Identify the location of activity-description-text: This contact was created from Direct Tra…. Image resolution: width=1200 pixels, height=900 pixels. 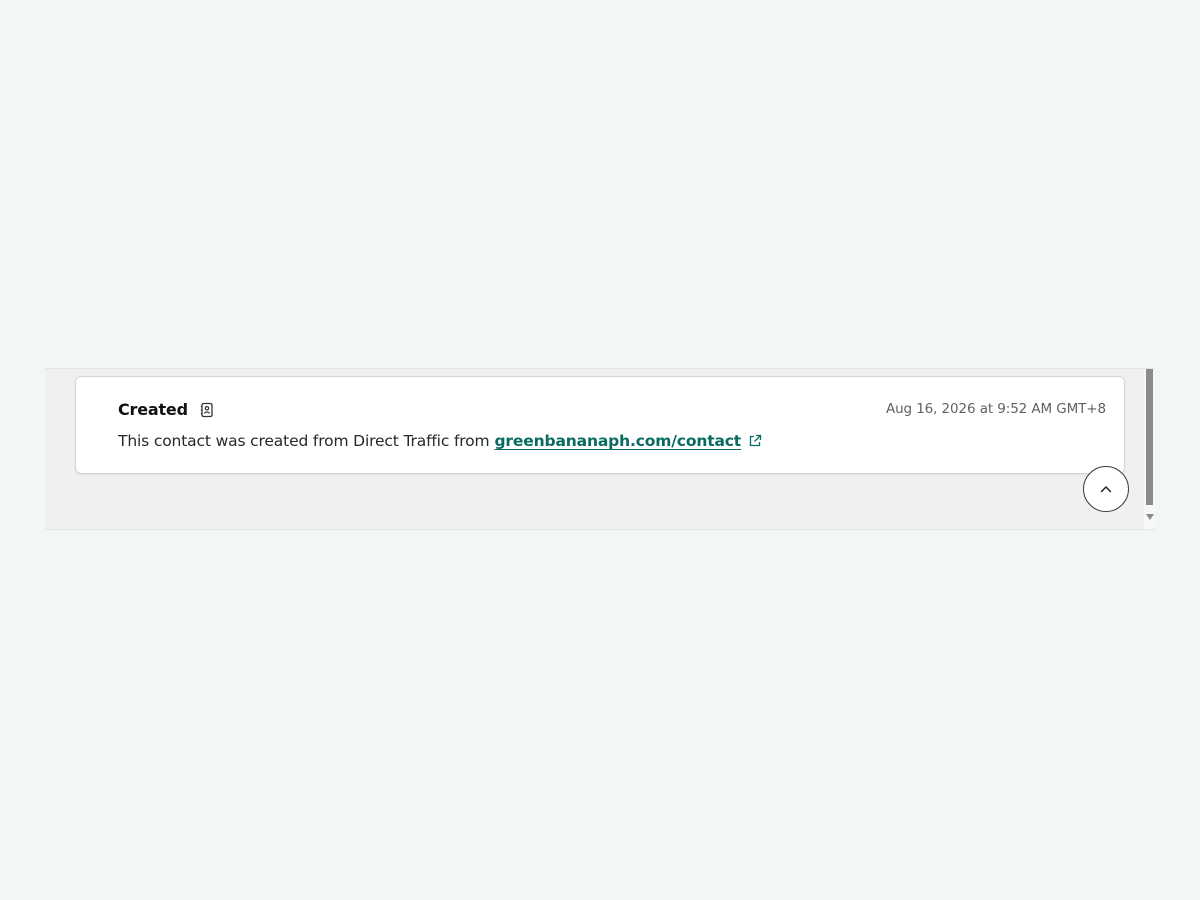
(304, 441).